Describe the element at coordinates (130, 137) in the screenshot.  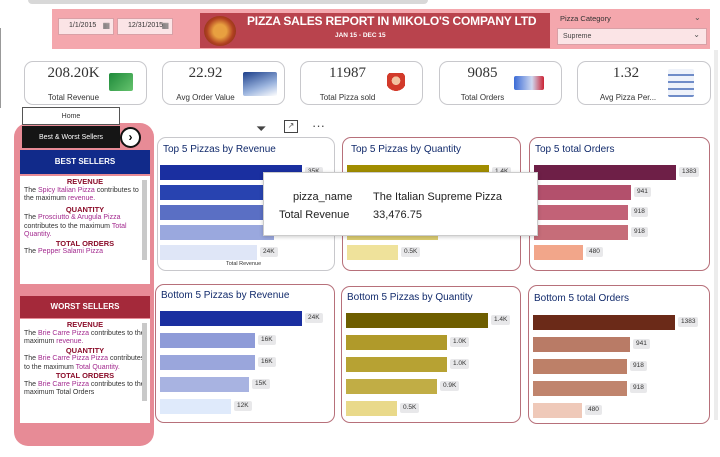
I see `next-arrow-icon: ›` at that location.